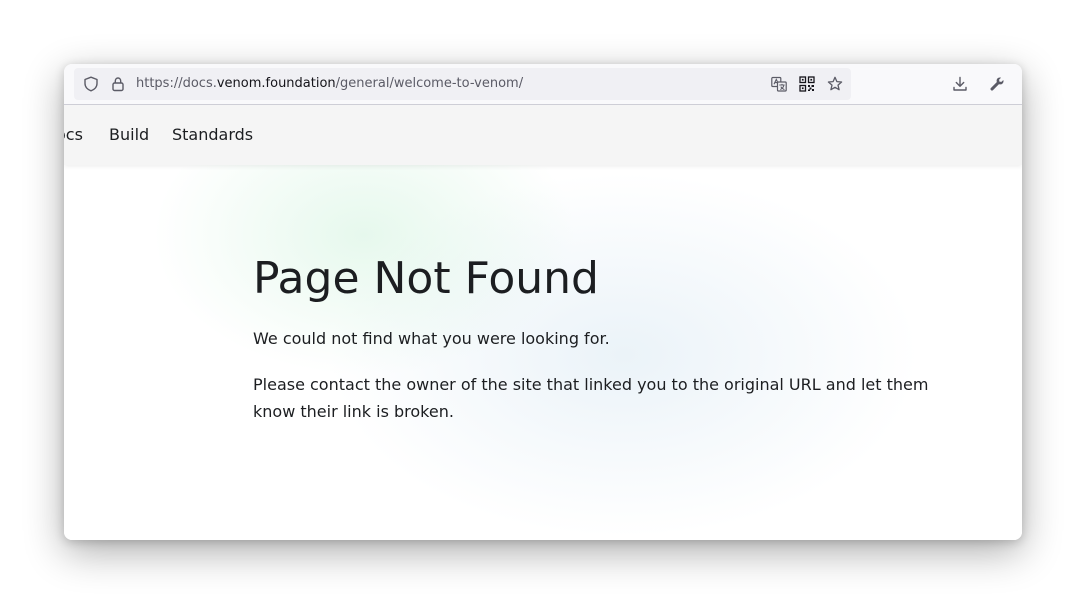 Image resolution: width=1086 pixels, height=604 pixels. Describe the element at coordinates (73, 135) in the screenshot. I see `nav-link-docs: ocs` at that location.